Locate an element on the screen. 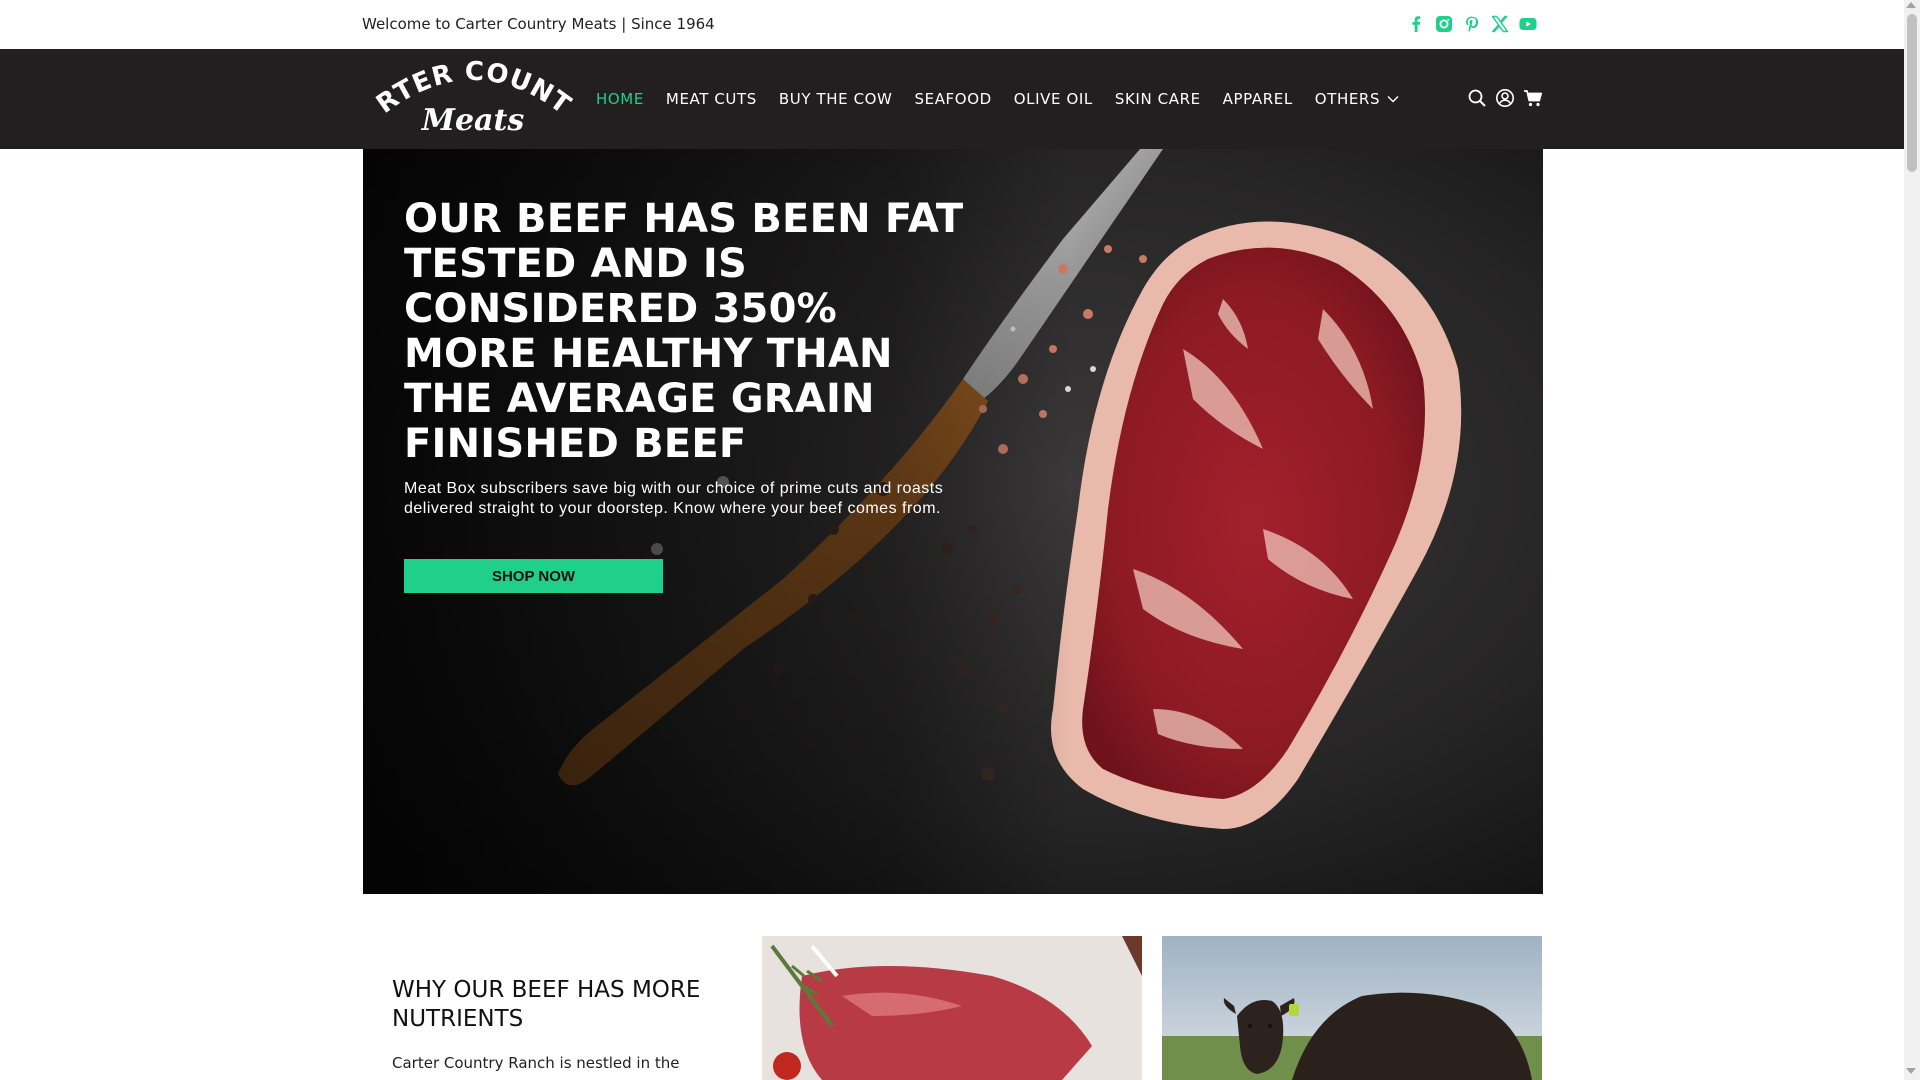 The height and width of the screenshot is (1080, 1920). cart-icon is located at coordinates (1533, 98).